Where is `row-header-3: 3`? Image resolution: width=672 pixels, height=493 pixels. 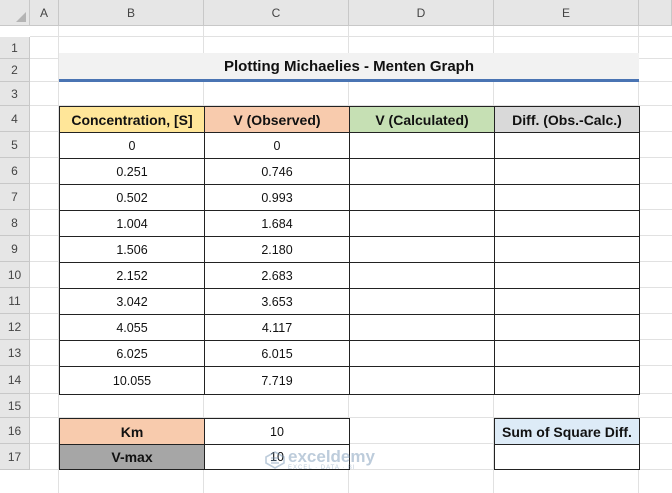
row-header-3: 3 is located at coordinates (15, 94).